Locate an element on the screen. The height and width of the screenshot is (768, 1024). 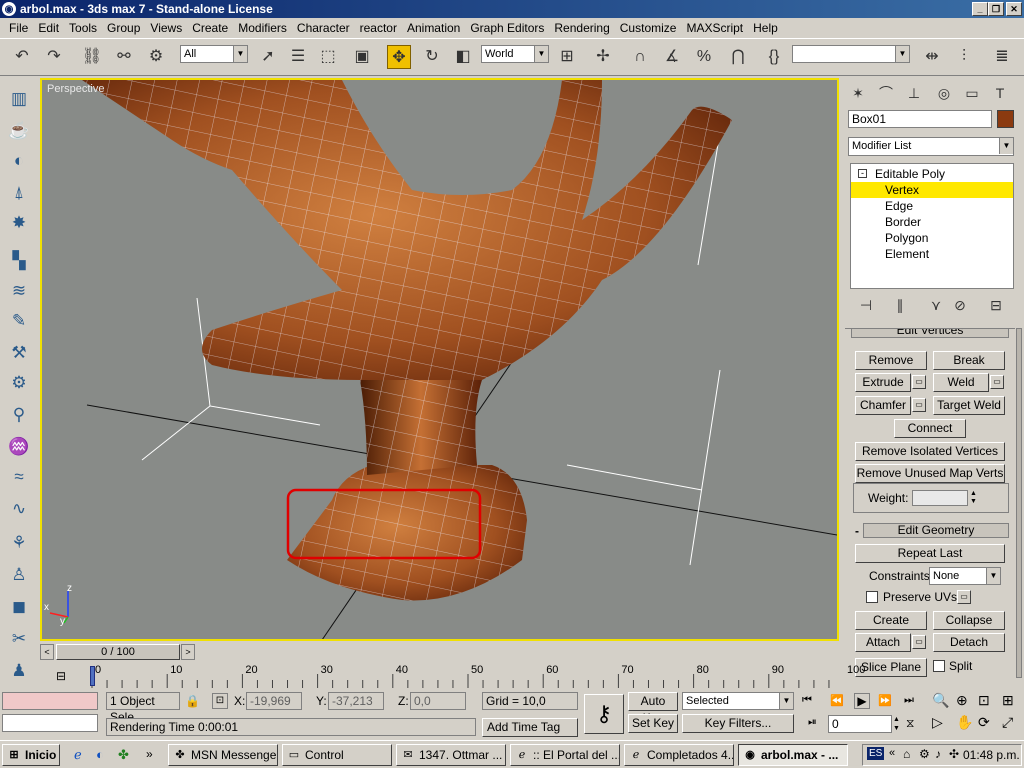
stack-item-element: Element is located at coordinates (932, 254).